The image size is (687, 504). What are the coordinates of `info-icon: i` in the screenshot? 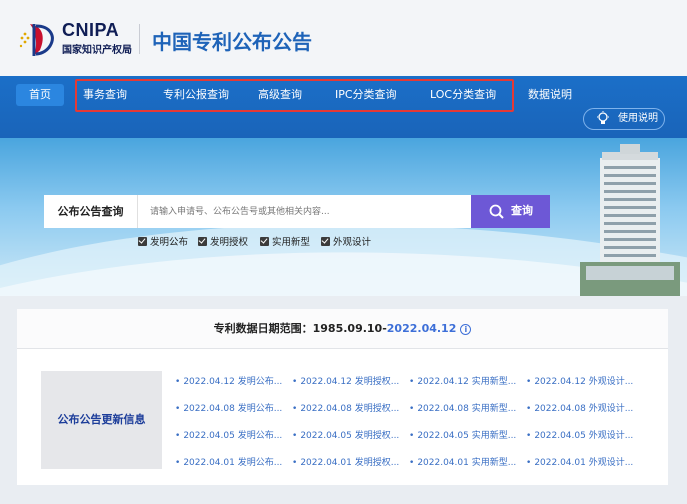 It's located at (466, 329).